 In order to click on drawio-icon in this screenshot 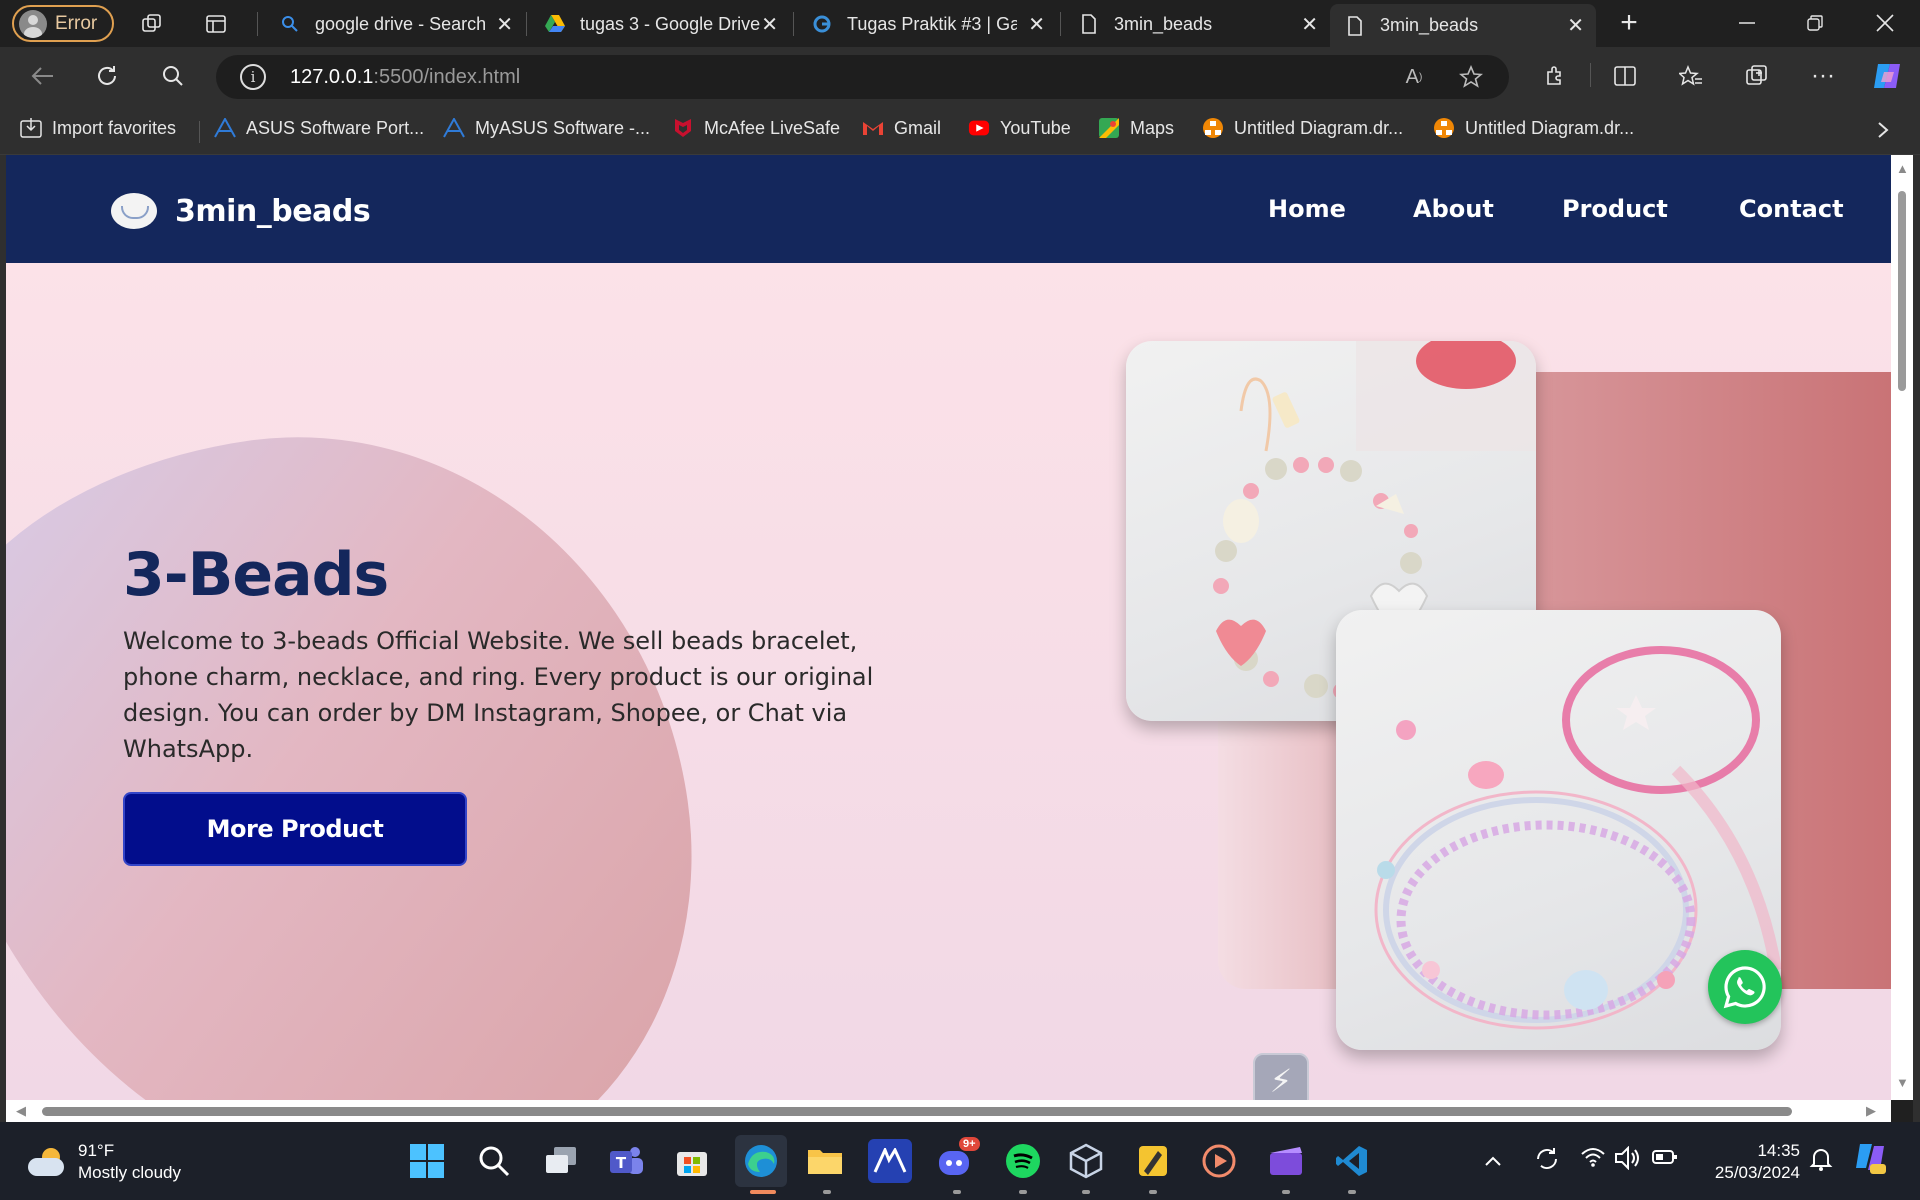, I will do `click(1213, 128)`.